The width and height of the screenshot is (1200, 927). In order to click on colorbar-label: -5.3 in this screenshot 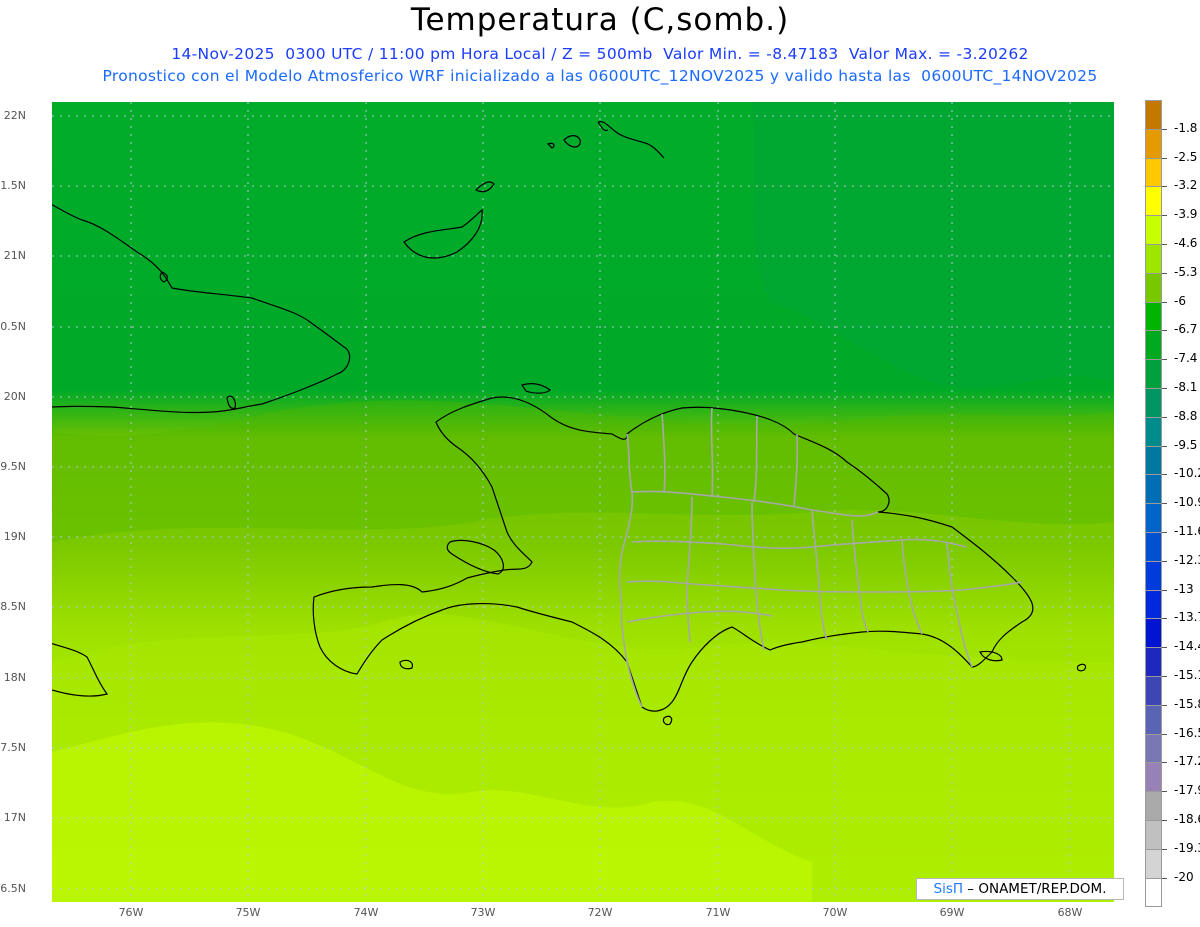, I will do `click(1186, 271)`.